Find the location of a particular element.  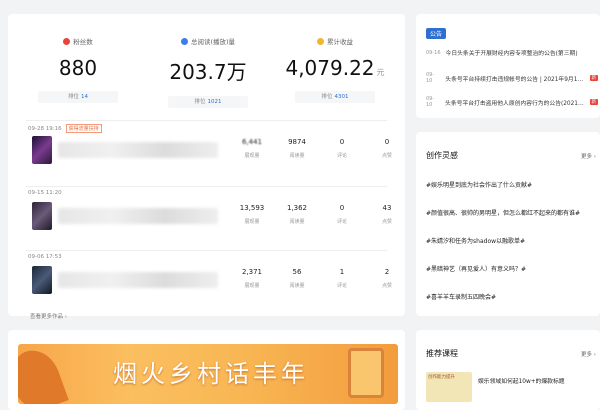

stat-value: 4,079.22 元 is located at coordinates (335, 68).